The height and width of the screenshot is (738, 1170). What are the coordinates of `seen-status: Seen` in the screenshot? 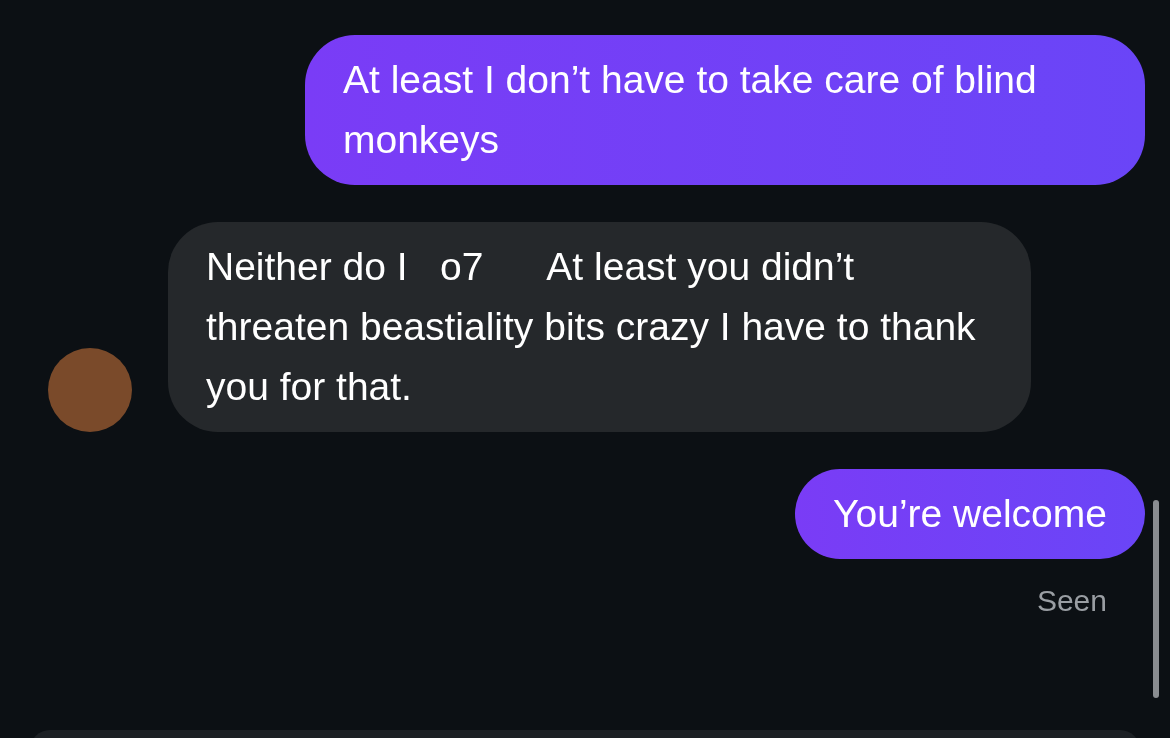 It's located at (1071, 601).